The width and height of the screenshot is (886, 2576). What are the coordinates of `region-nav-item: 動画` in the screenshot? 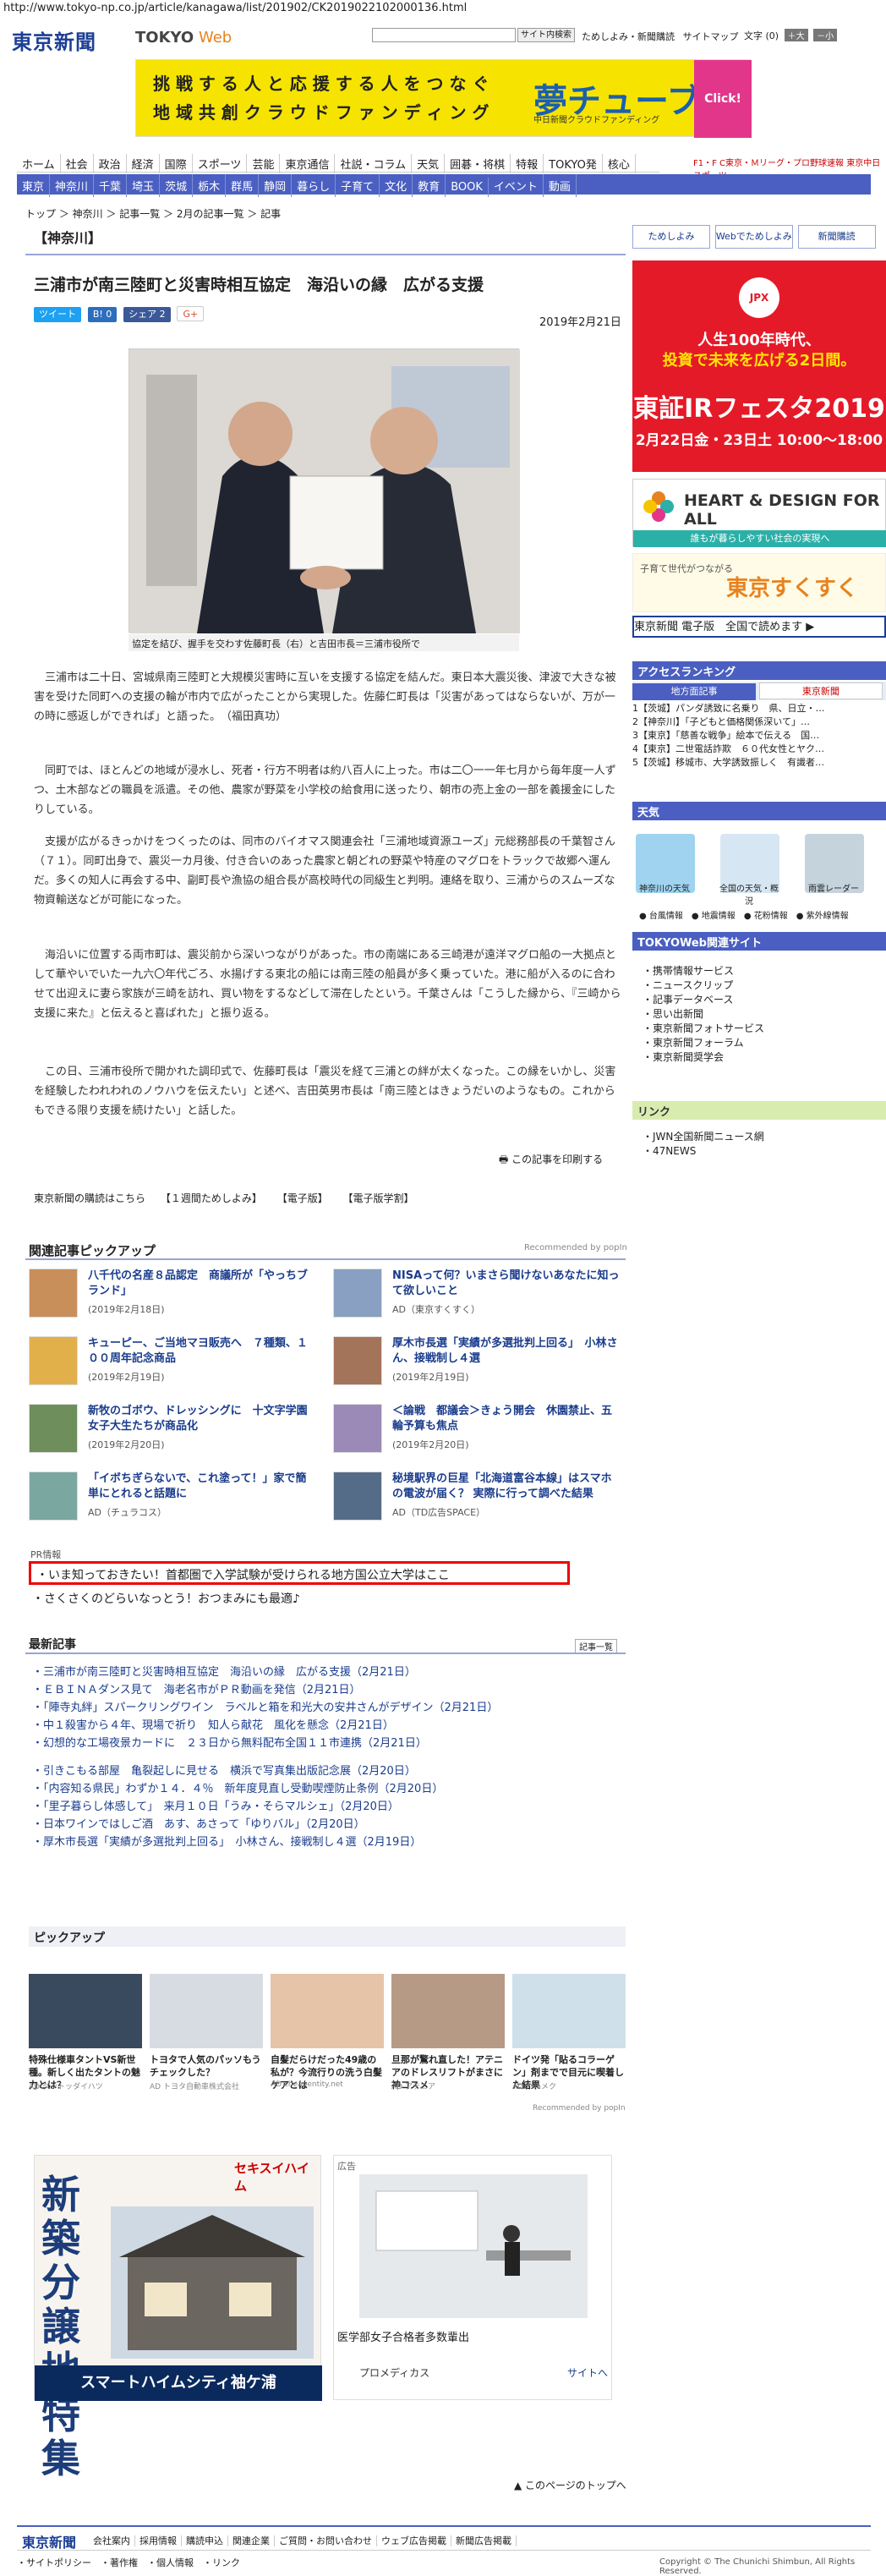 It's located at (560, 185).